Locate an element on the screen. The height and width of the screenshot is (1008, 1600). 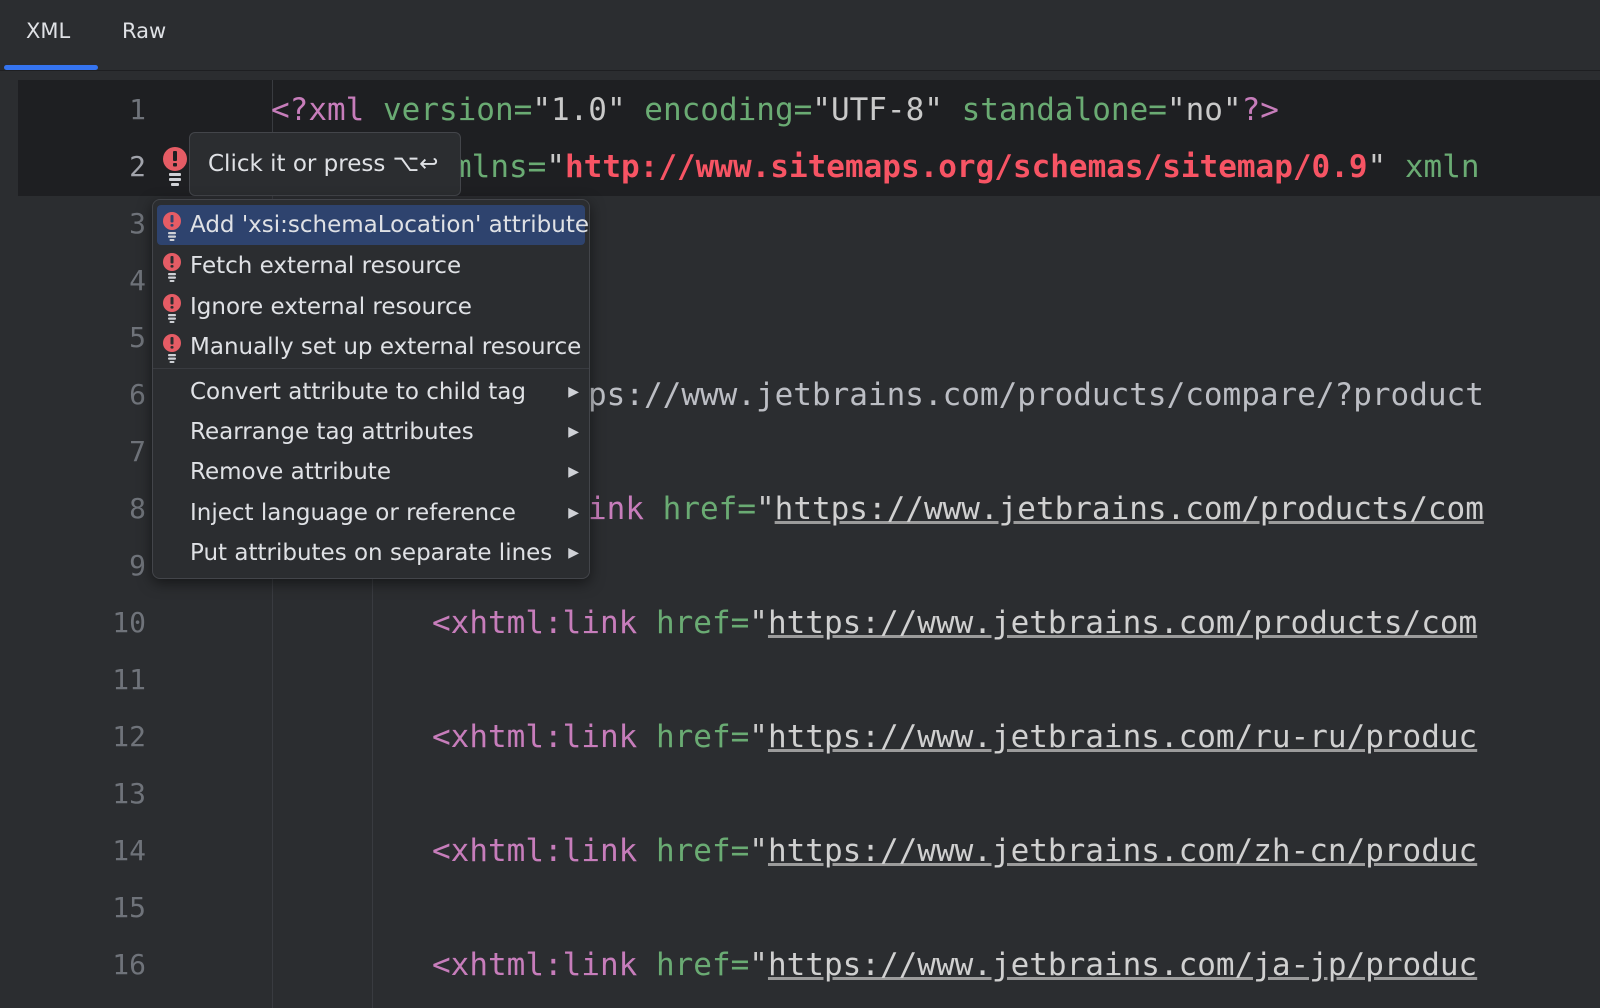
menu-item-rearrange-tag-attributes: Rearrange tag attributes ▶ is located at coordinates (371, 432).